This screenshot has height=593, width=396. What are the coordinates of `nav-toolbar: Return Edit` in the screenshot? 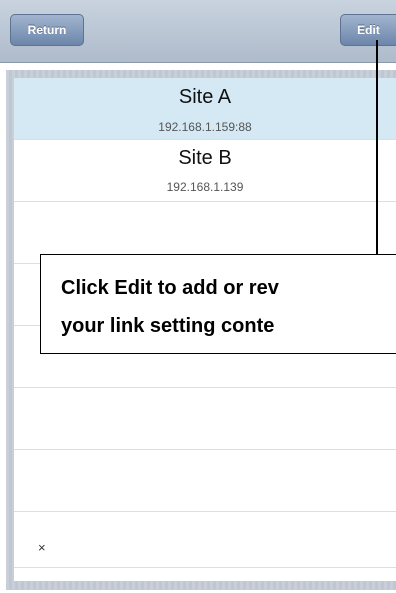 It's located at (198, 31).